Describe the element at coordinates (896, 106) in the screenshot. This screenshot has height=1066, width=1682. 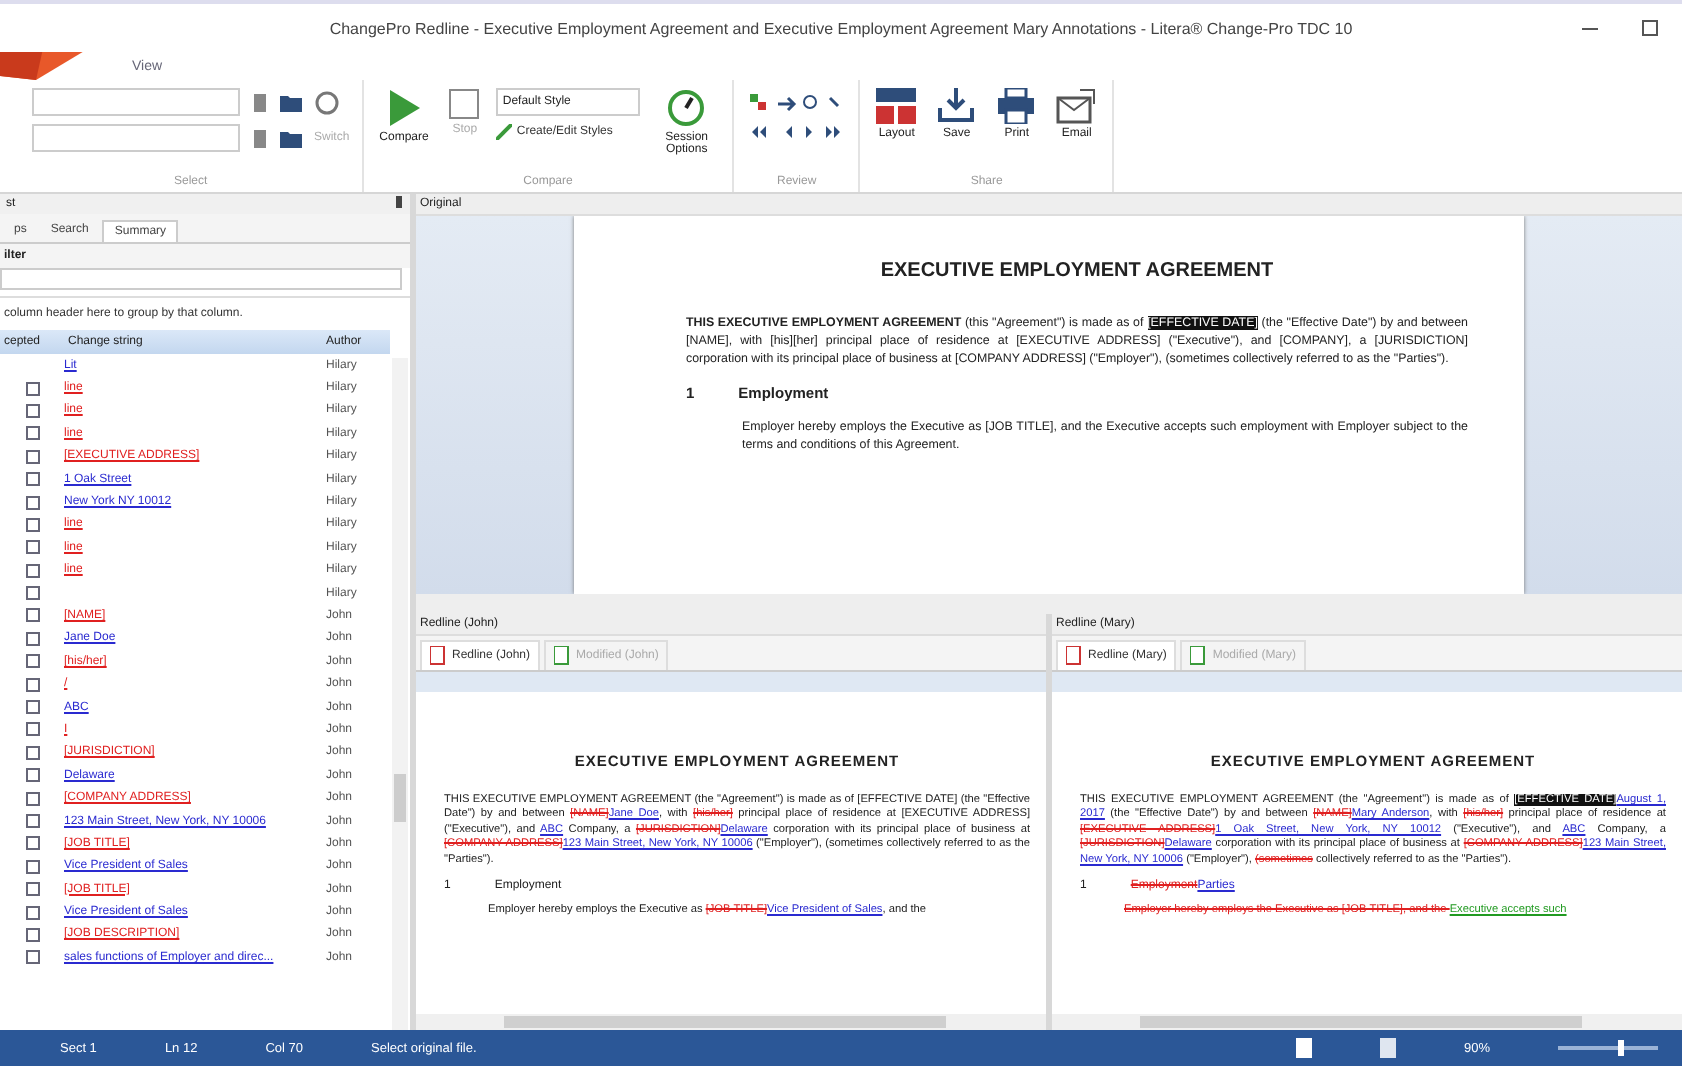
I see `layout-icon` at that location.